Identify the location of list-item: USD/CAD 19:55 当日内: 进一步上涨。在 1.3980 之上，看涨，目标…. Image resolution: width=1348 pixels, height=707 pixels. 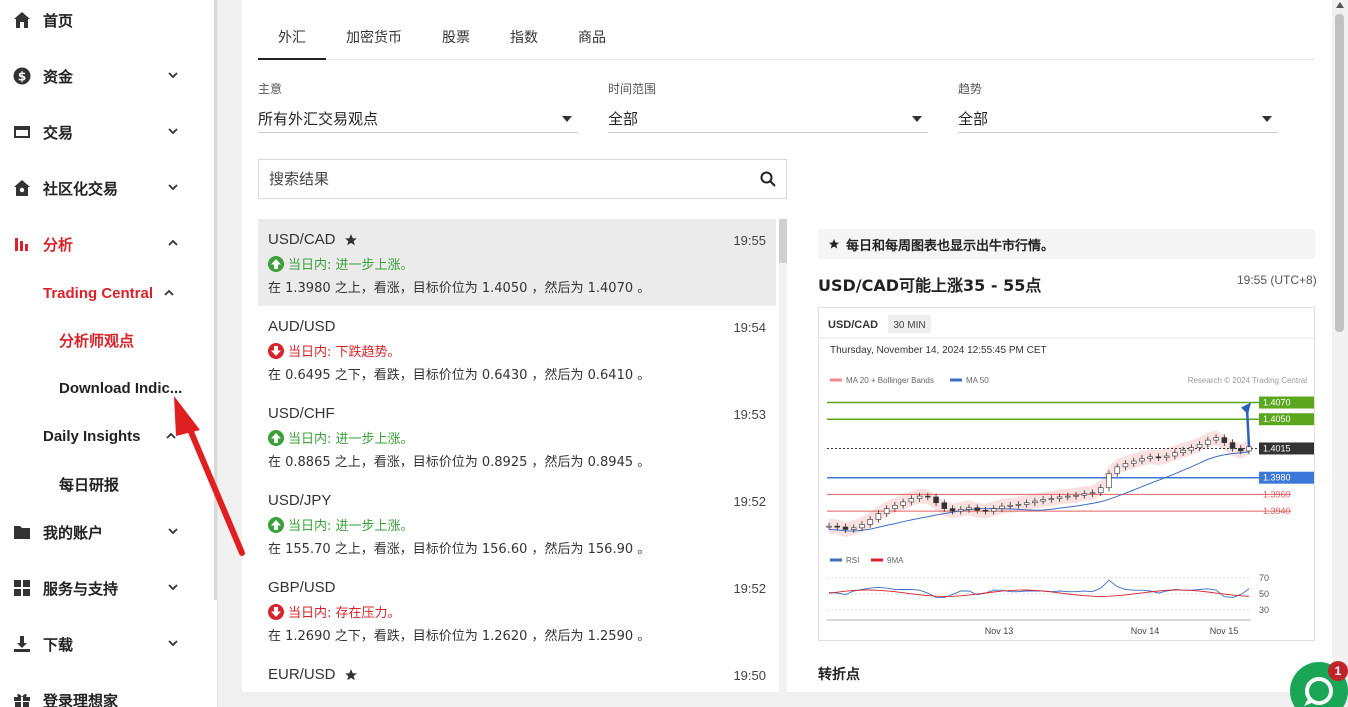
(517, 262).